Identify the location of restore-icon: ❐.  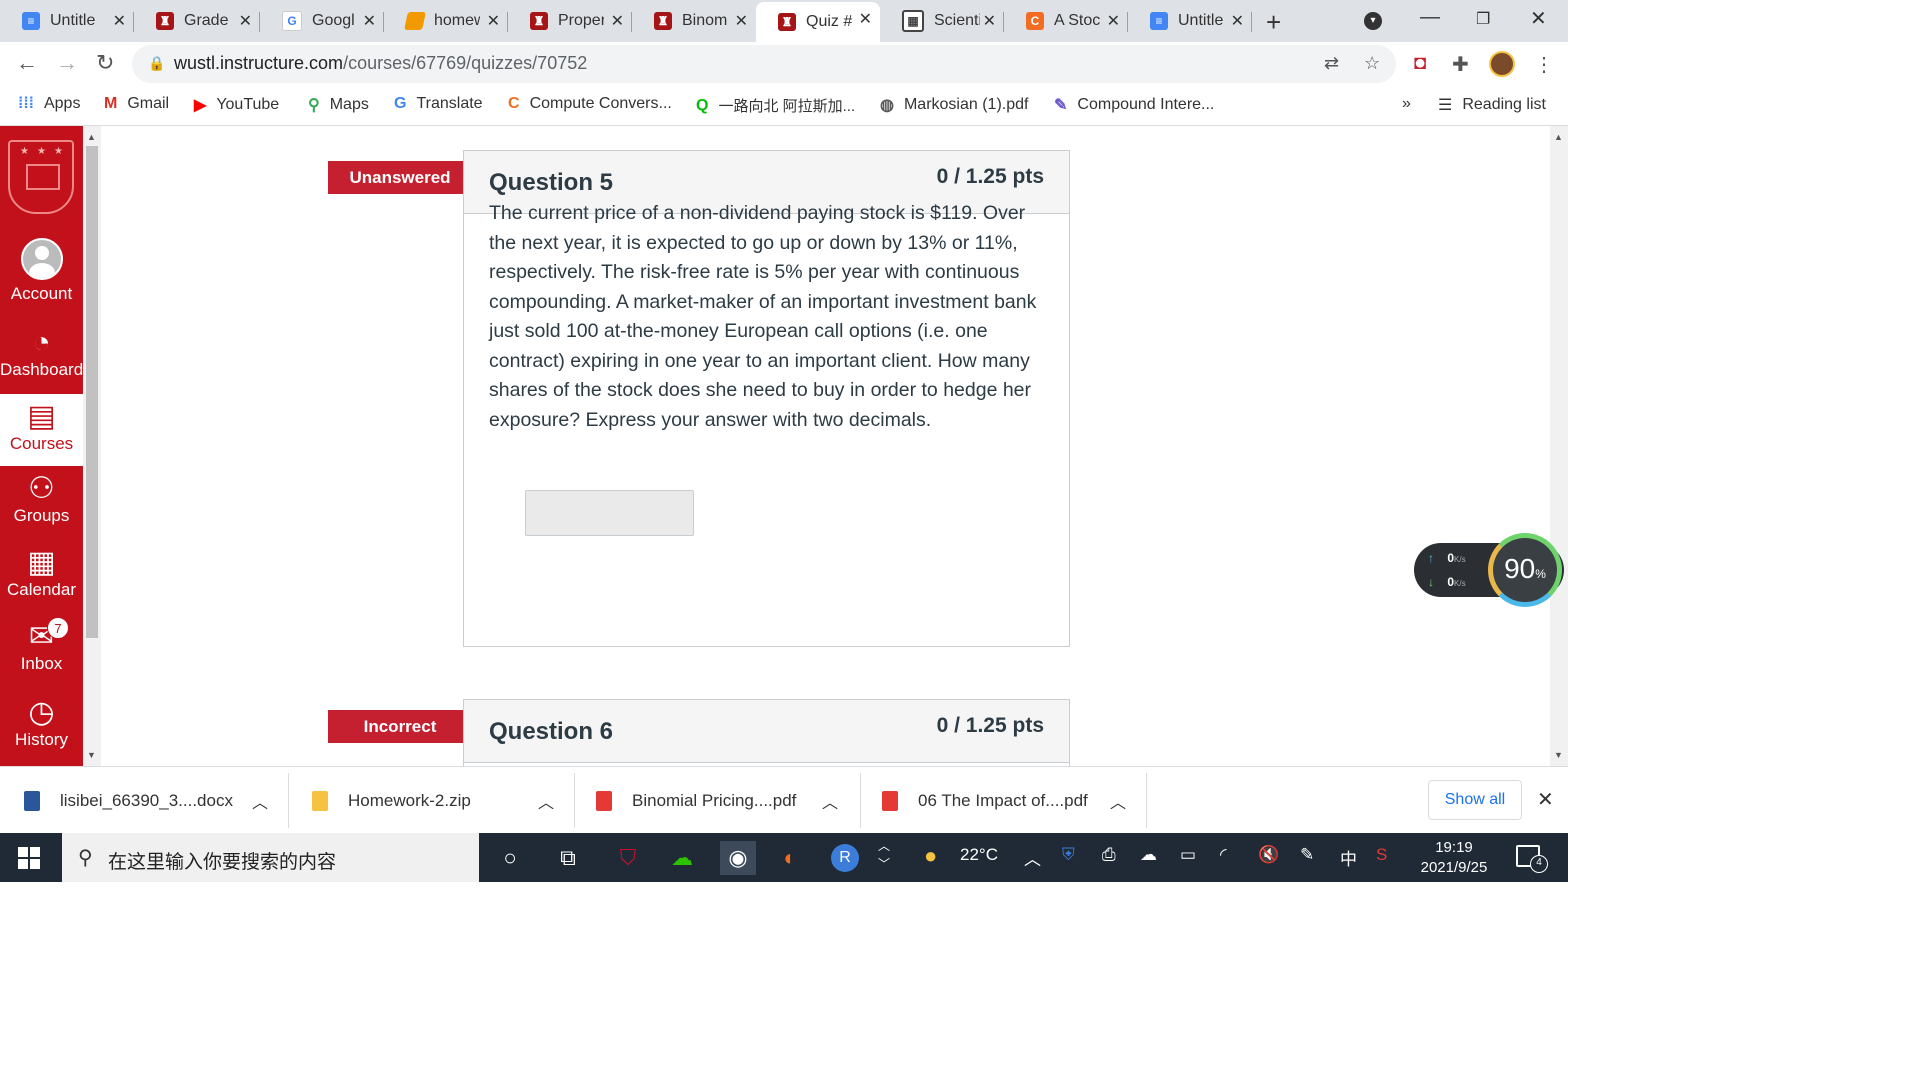
(1483, 19).